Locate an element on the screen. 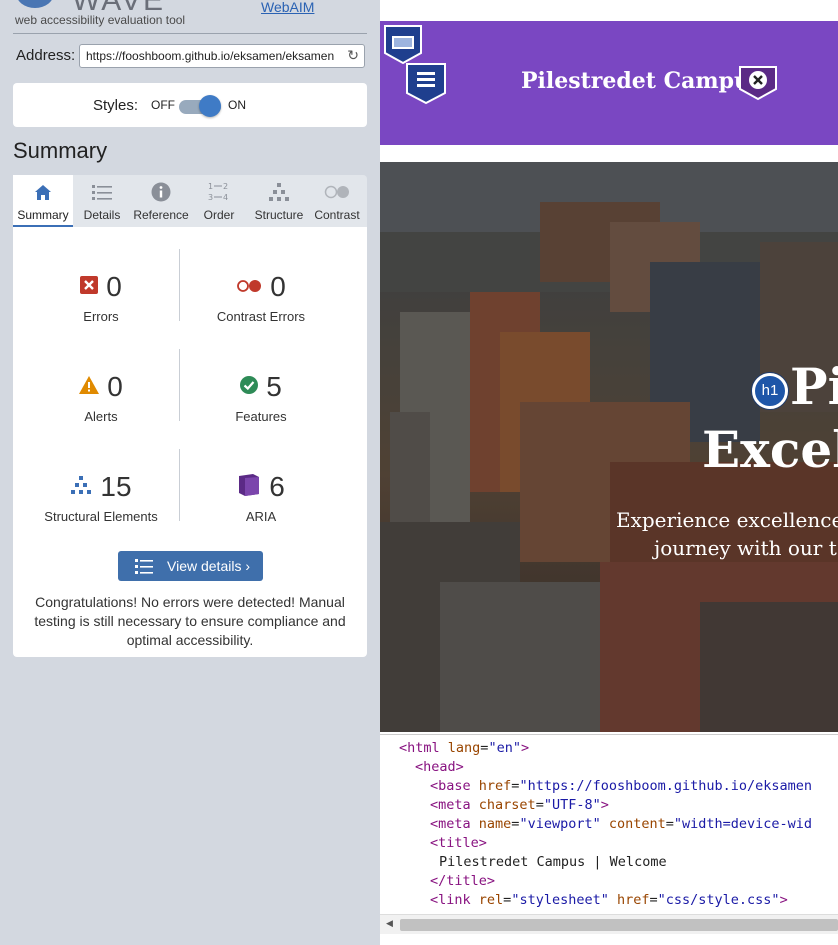  styles-toggle-knob is located at coordinates (210, 106).